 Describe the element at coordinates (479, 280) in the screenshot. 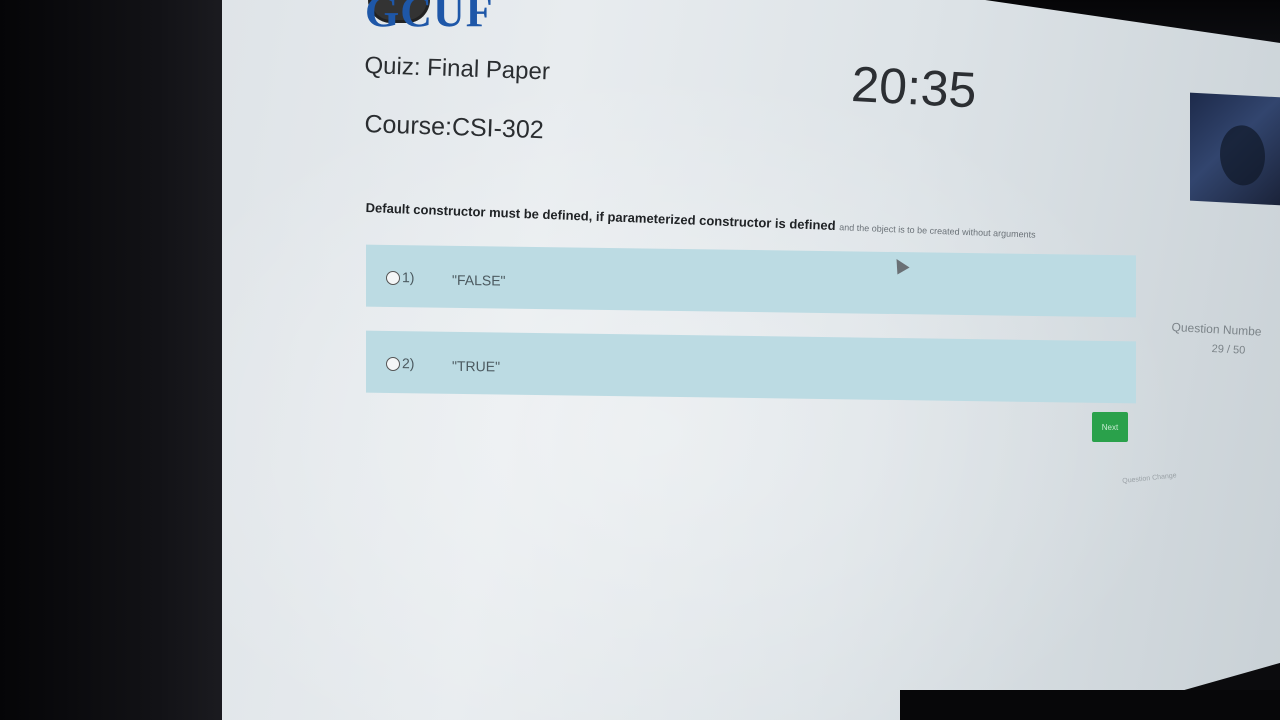

I see `option-label: "FALSE"` at that location.